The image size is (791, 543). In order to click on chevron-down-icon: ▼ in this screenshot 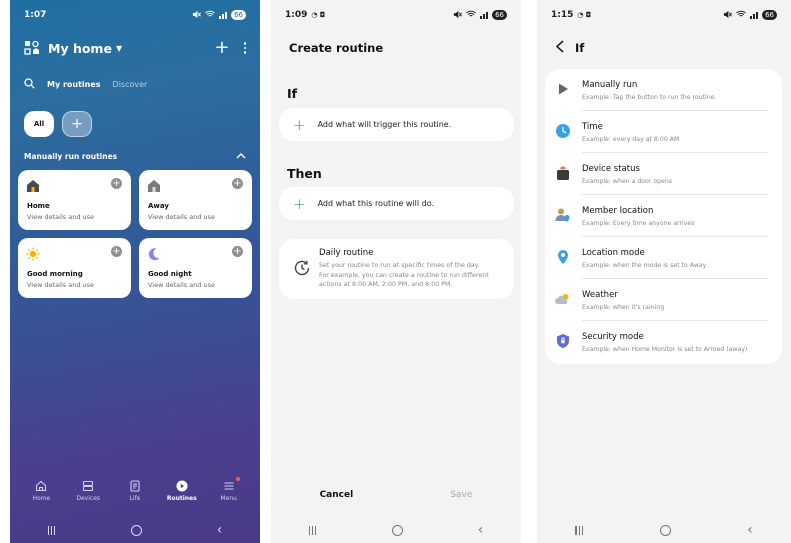, I will do `click(119, 48)`.